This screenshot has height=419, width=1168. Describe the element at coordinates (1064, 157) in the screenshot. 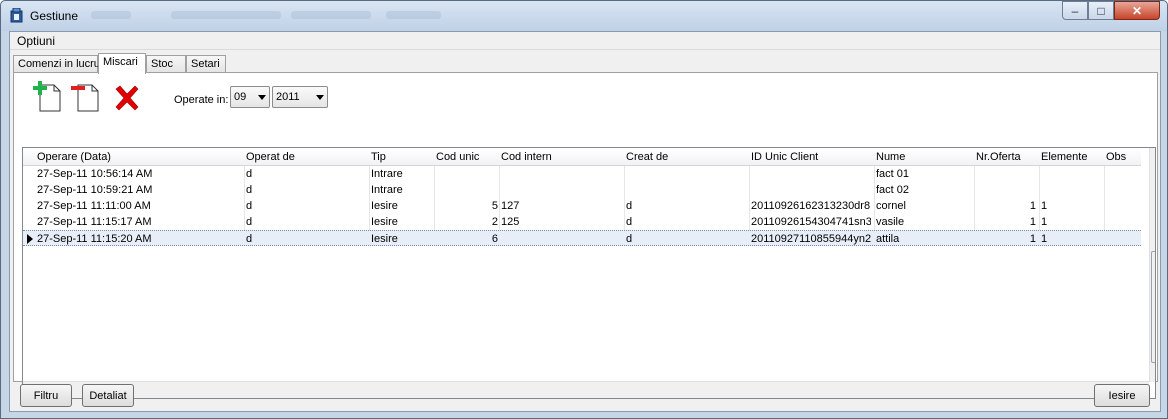

I see `column-header: Elemente` at that location.